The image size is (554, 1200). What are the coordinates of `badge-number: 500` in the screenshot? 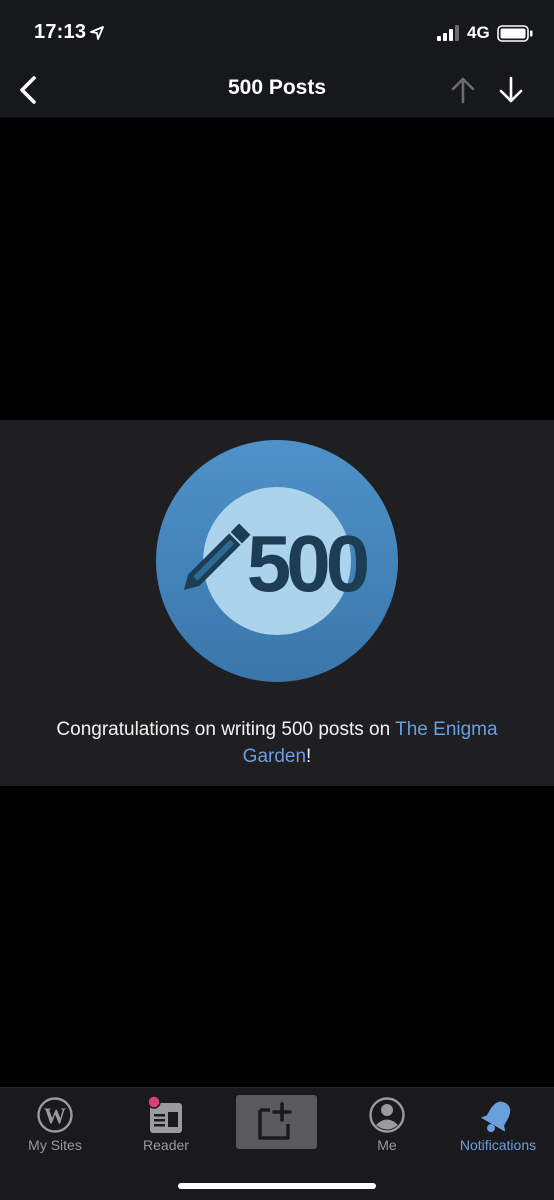 It's located at (307, 563).